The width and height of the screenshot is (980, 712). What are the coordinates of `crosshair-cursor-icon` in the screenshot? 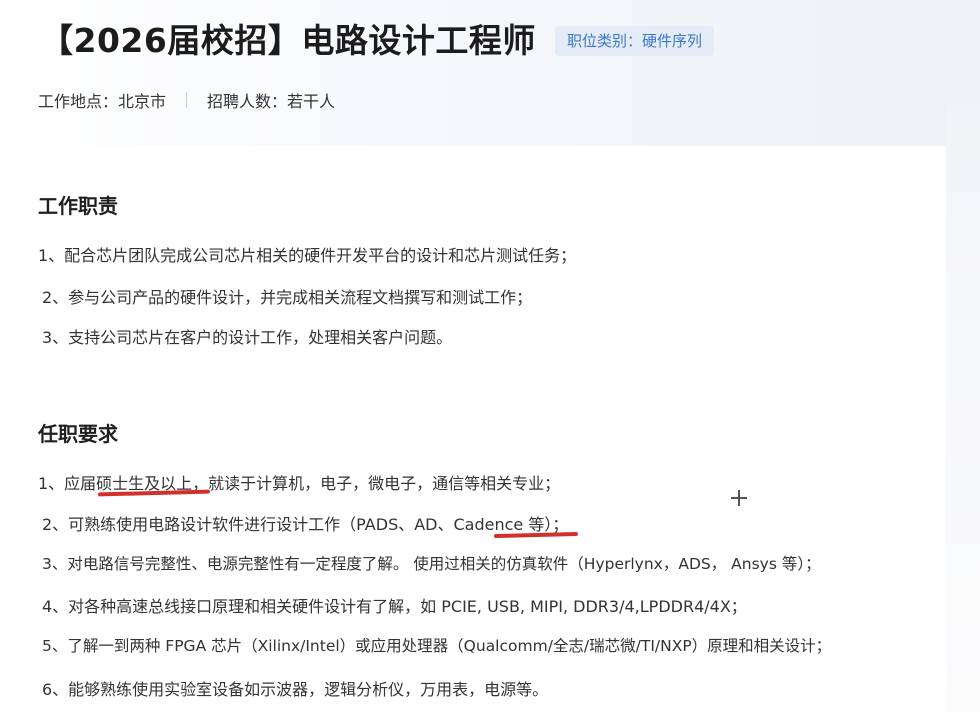 It's located at (739, 498).